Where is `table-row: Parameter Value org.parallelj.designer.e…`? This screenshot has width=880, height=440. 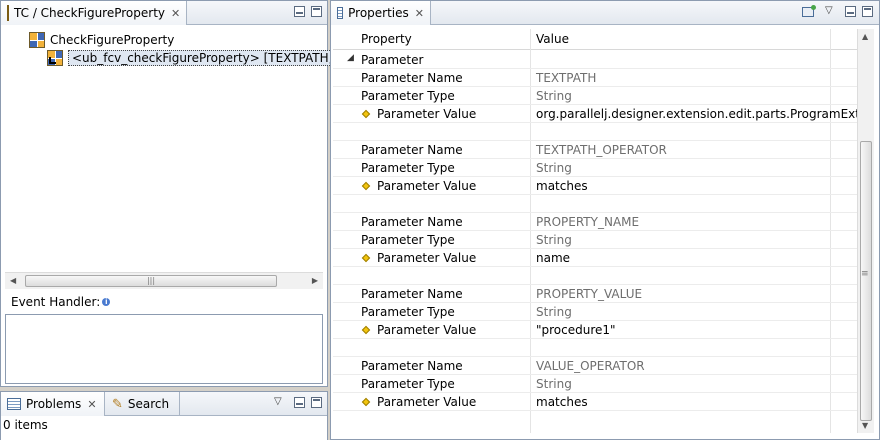
table-row: Parameter Value org.parallelj.designer.e… is located at coordinates (602, 114).